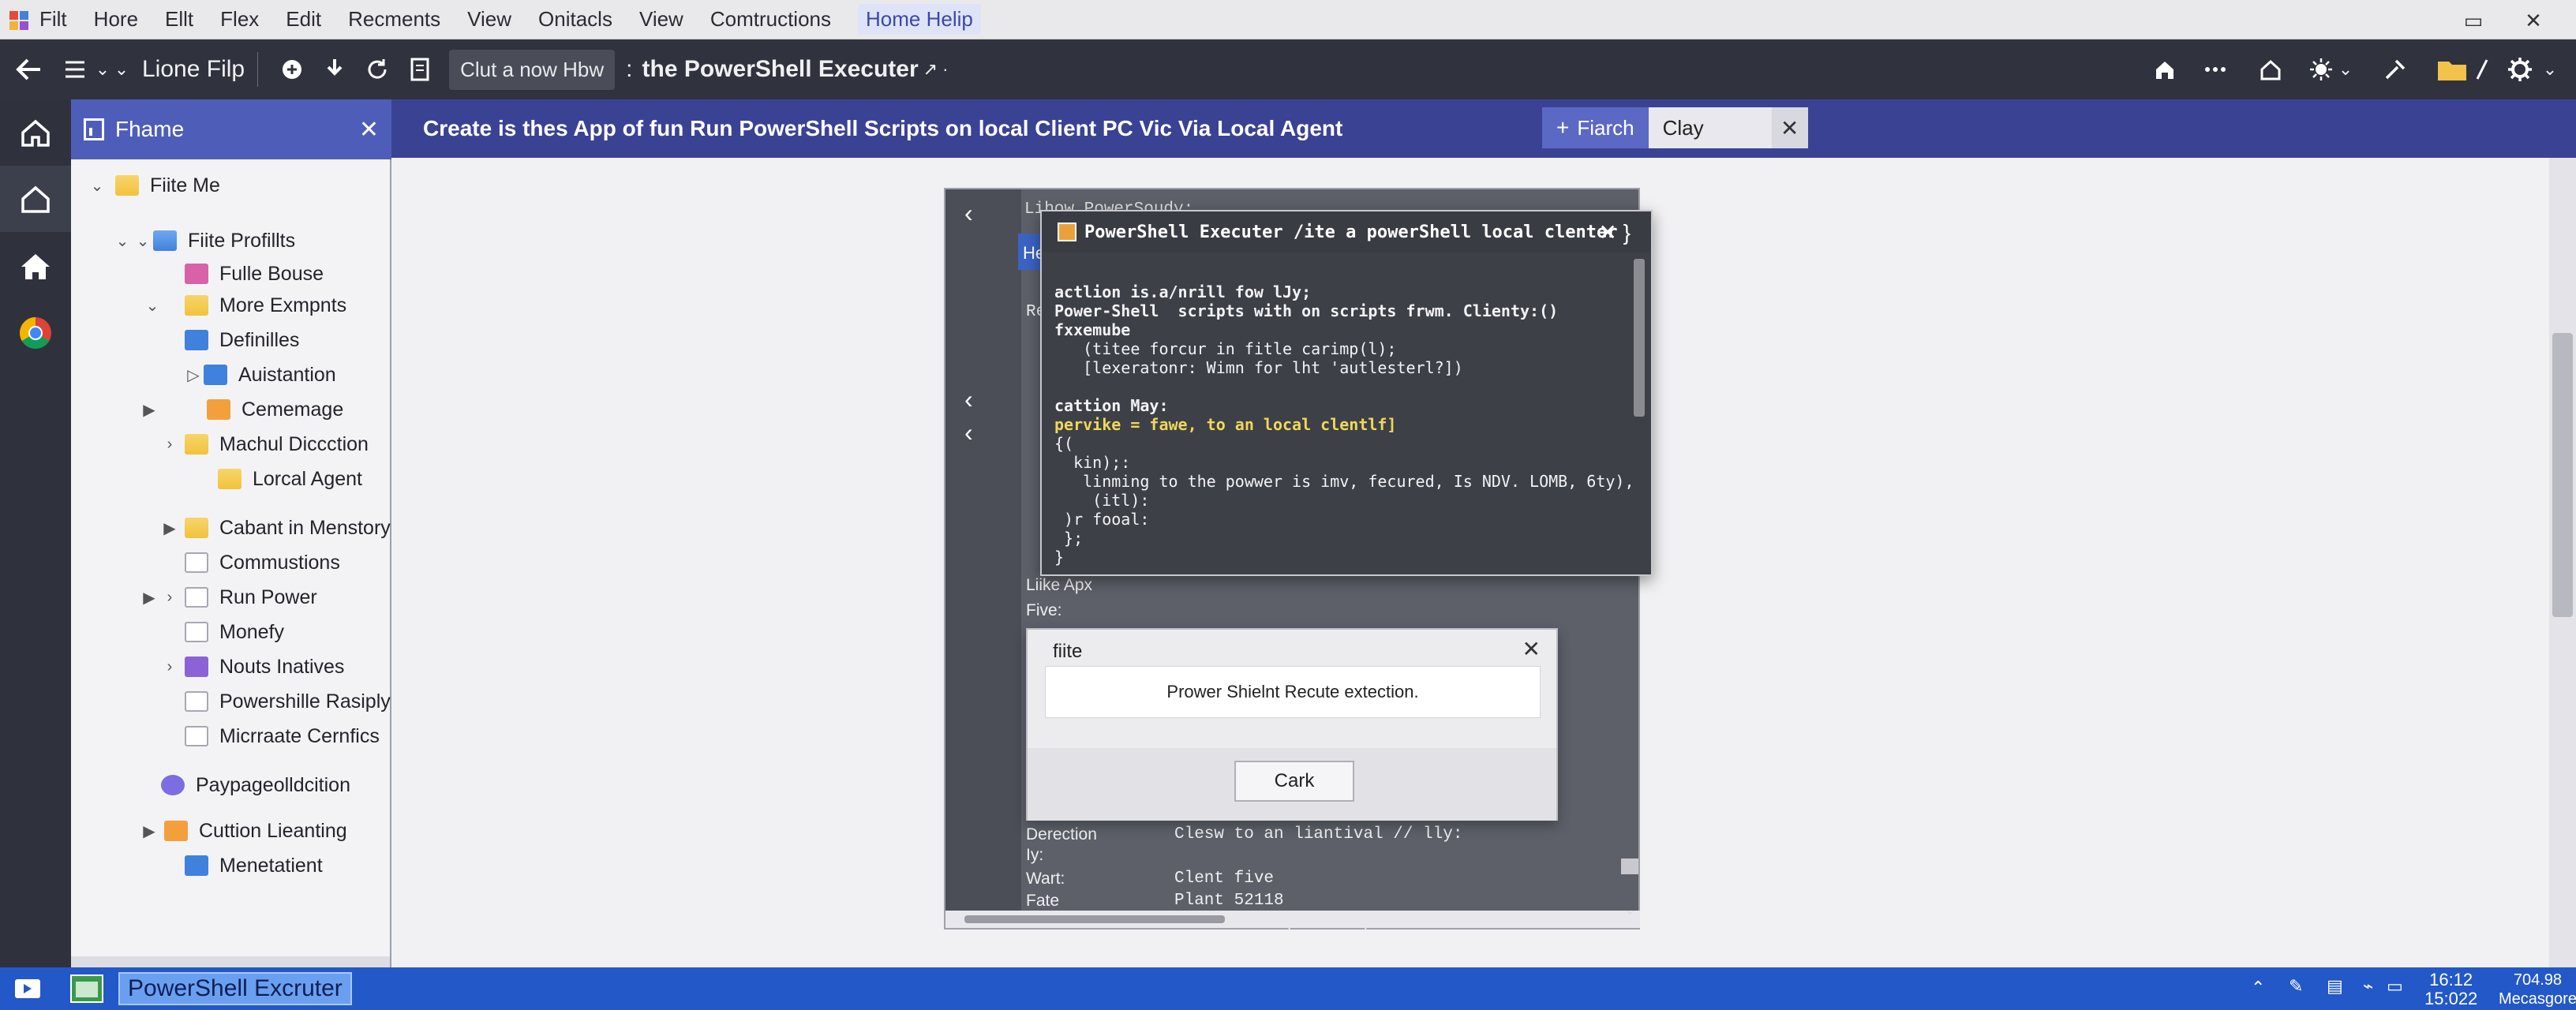 The width and height of the screenshot is (2576, 1010). I want to click on page-scrollbar: ▲, so click(2562, 535).